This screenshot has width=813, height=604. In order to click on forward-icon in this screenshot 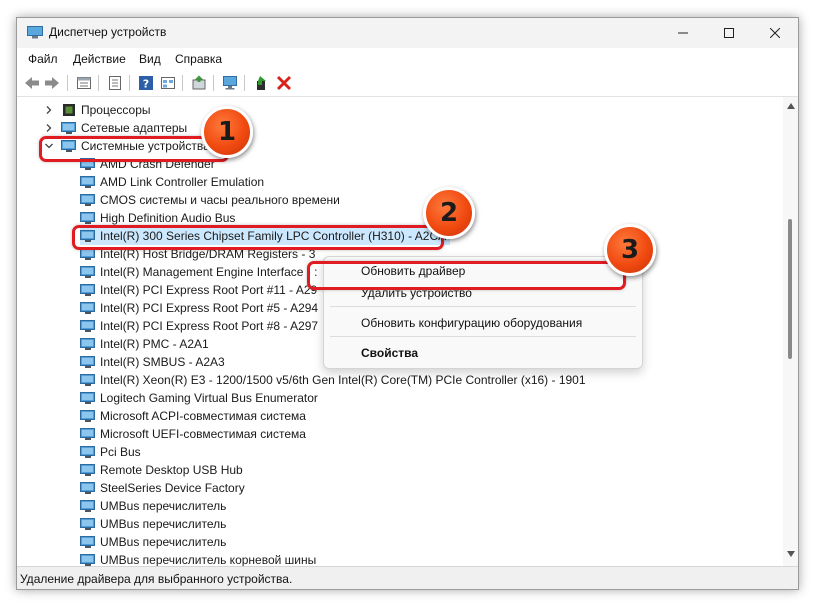, I will do `click(52, 83)`.